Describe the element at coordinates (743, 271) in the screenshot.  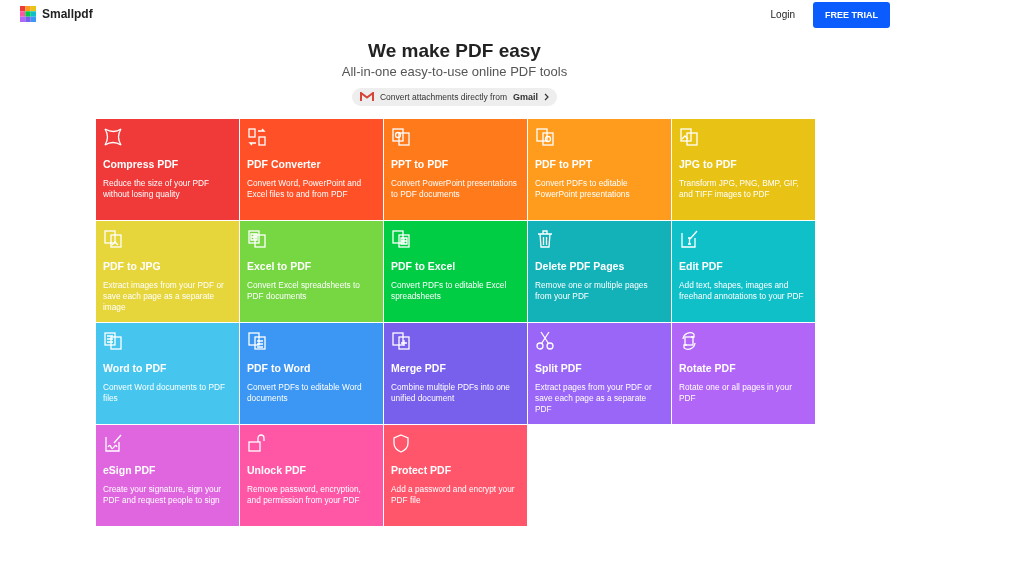
I see `tool-card: Edit PDF Add text, shapes, images and freehand annotations to your PDF` at that location.